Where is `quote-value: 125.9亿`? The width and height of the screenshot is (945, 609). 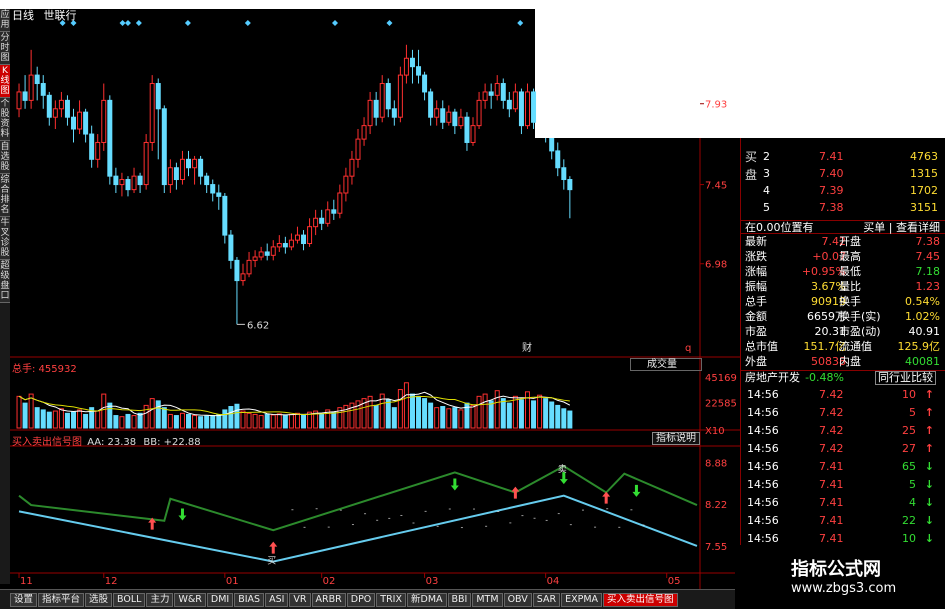
quote-value: 125.9亿 is located at coordinates (919, 346).